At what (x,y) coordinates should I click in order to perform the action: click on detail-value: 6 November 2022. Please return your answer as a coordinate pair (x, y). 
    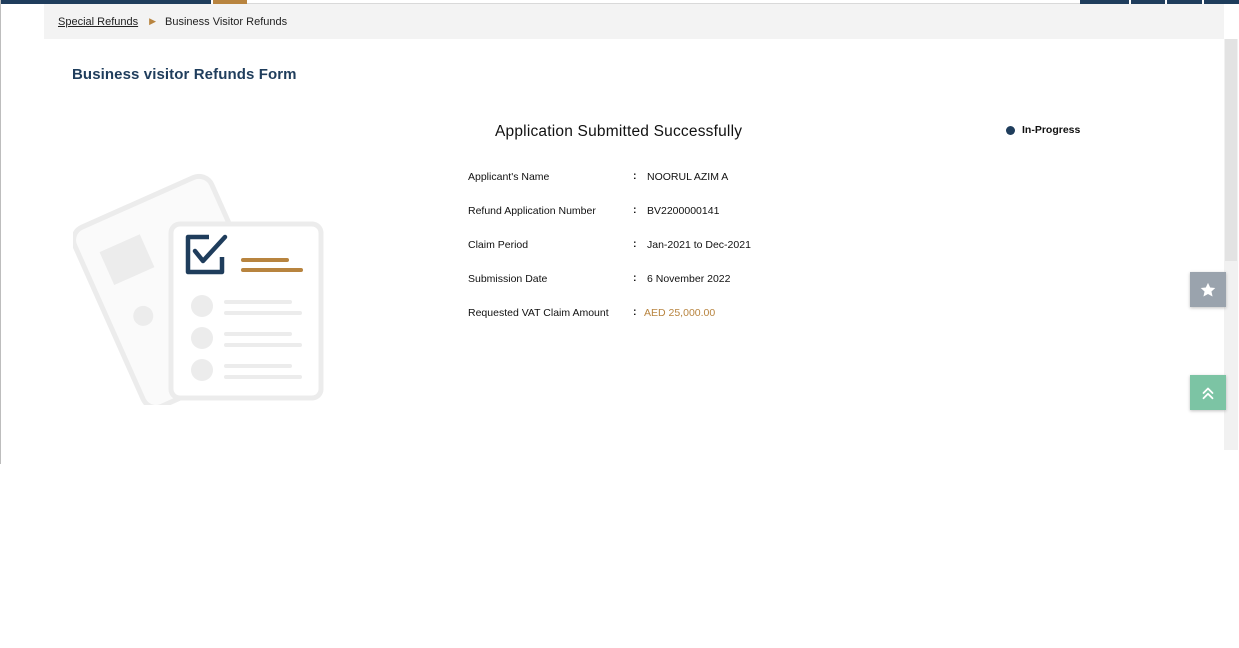
    Looking at the image, I should click on (689, 279).